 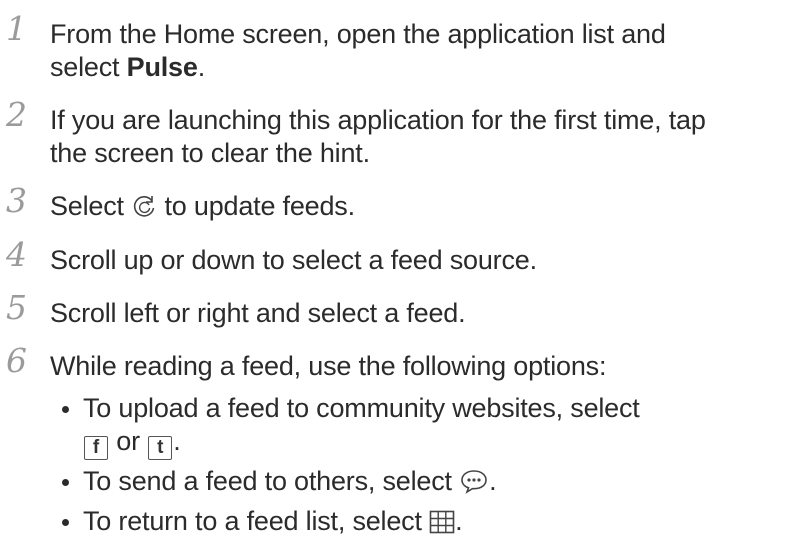 I want to click on refresh-icon, so click(x=144, y=210).